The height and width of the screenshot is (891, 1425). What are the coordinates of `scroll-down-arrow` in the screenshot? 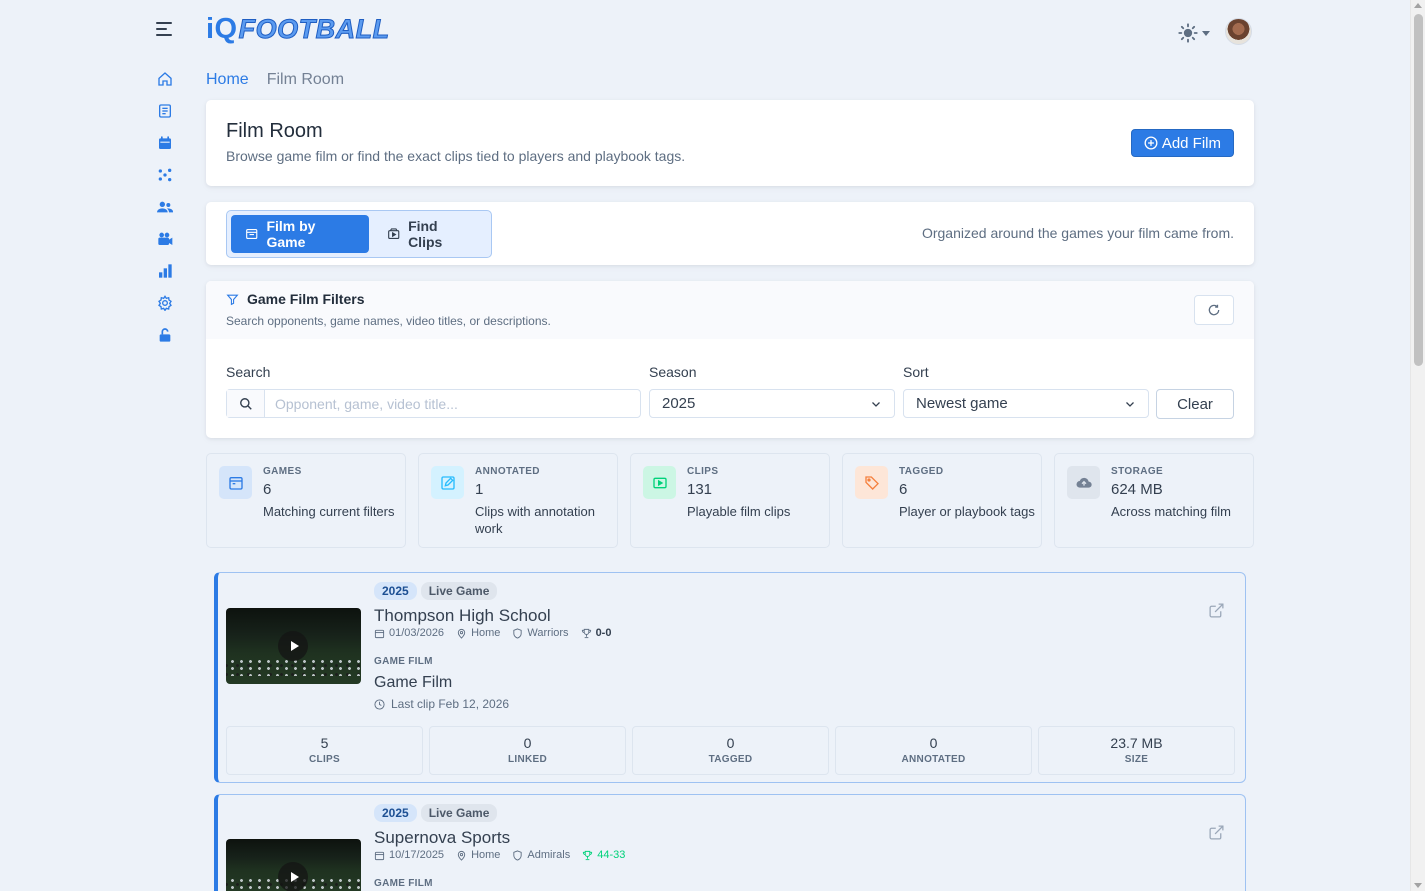 It's located at (1418, 885).